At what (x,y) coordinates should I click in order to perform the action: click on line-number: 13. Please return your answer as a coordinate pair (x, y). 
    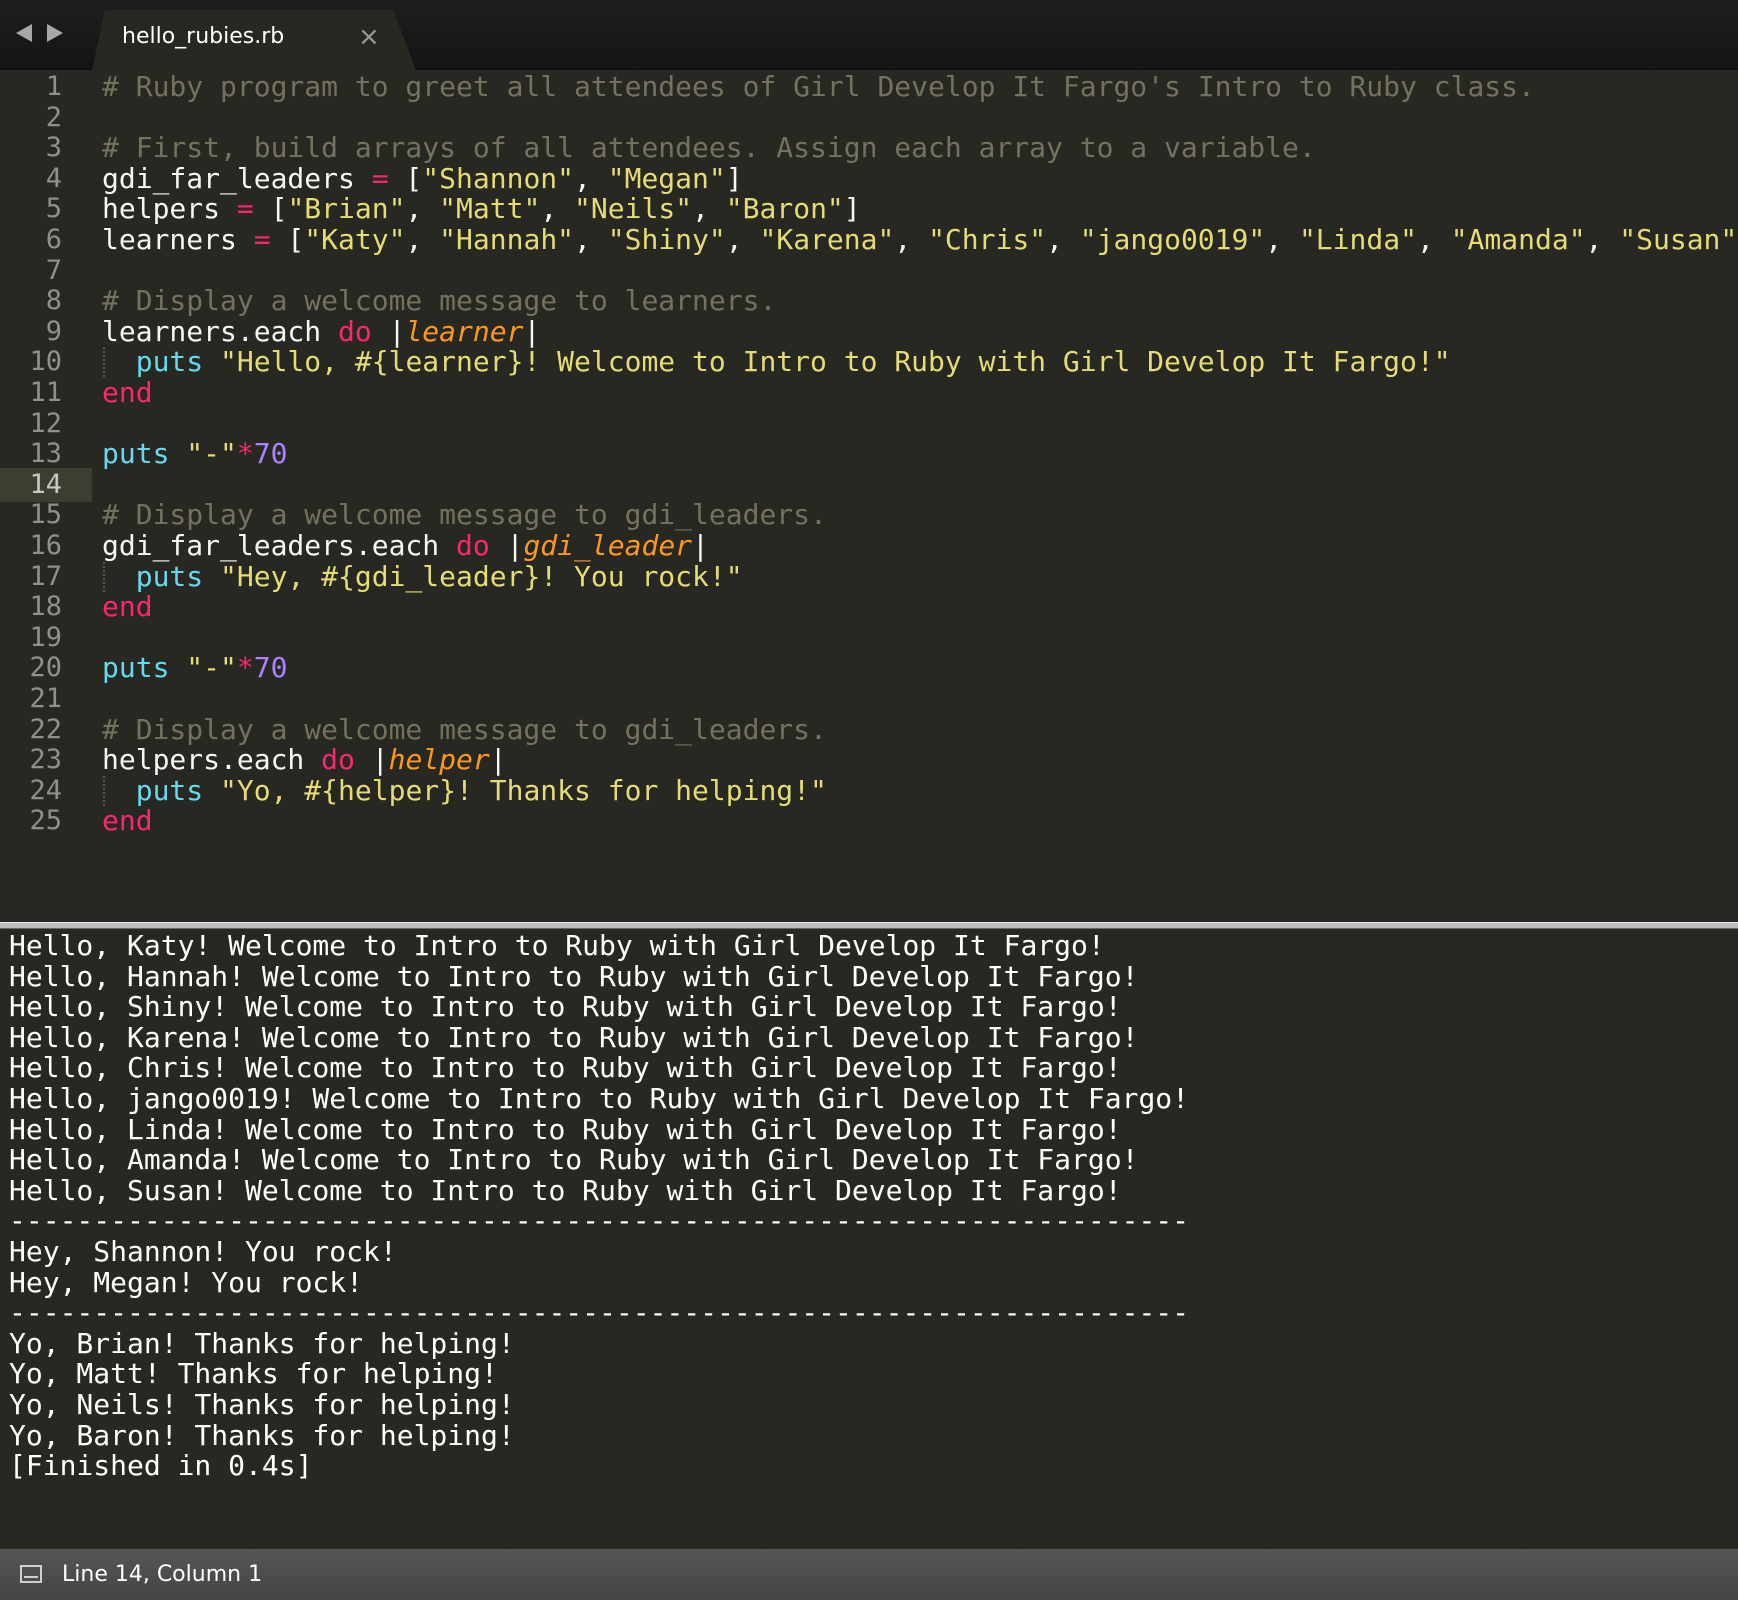
    Looking at the image, I should click on (45, 453).